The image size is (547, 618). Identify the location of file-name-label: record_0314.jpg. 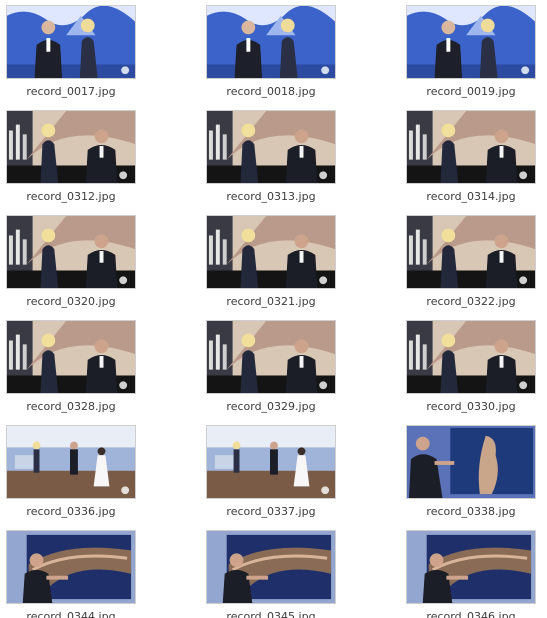
(471, 196).